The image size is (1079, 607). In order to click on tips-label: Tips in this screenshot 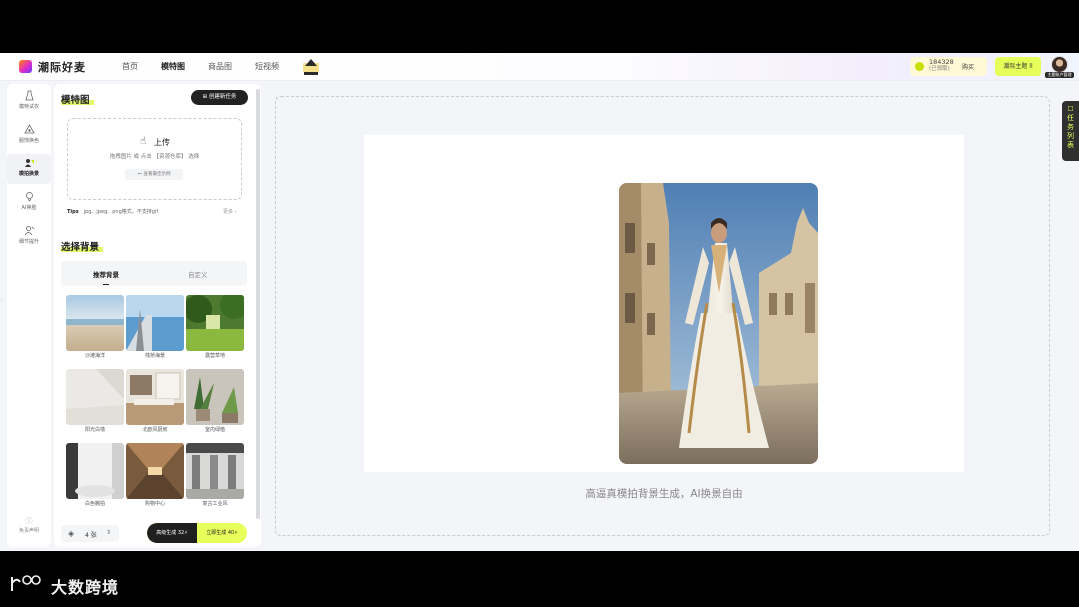, I will do `click(73, 212)`.